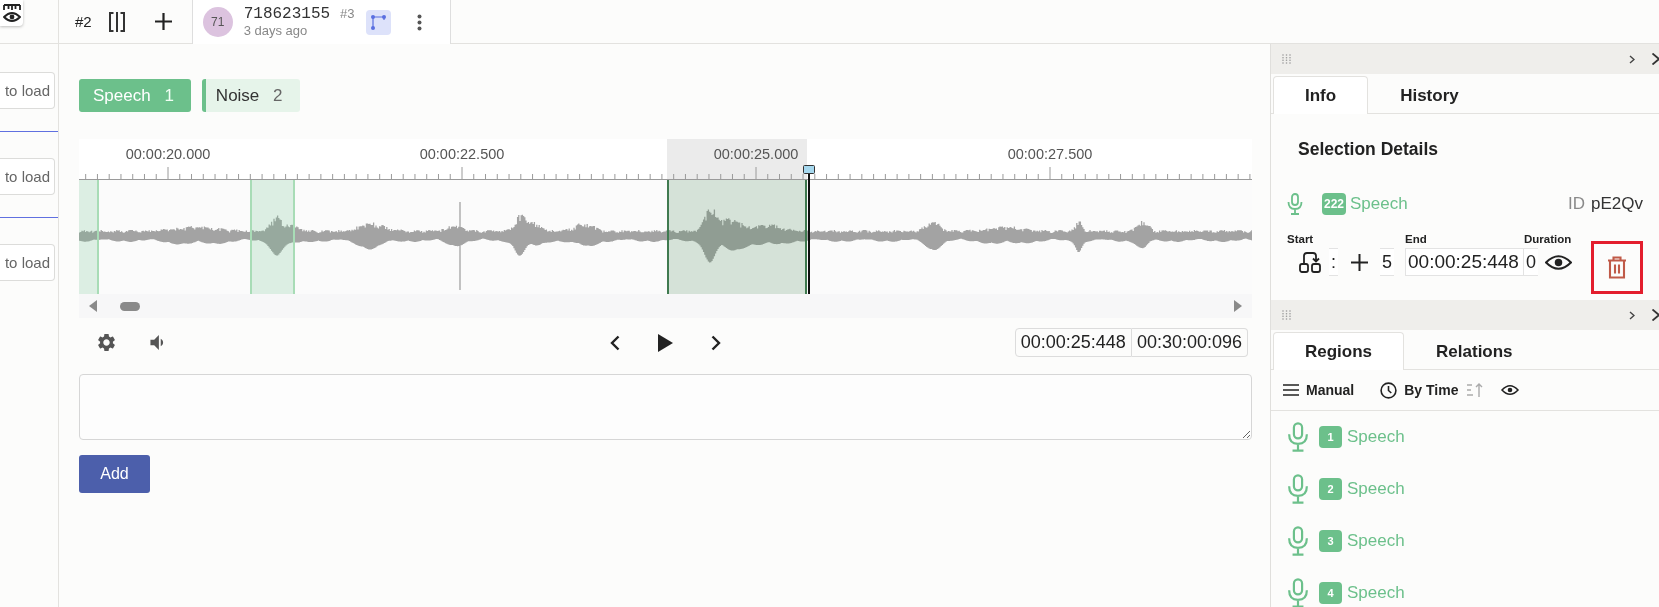 Image resolution: width=1659 pixels, height=607 pixels. I want to click on split-view-icon, so click(116, 21).